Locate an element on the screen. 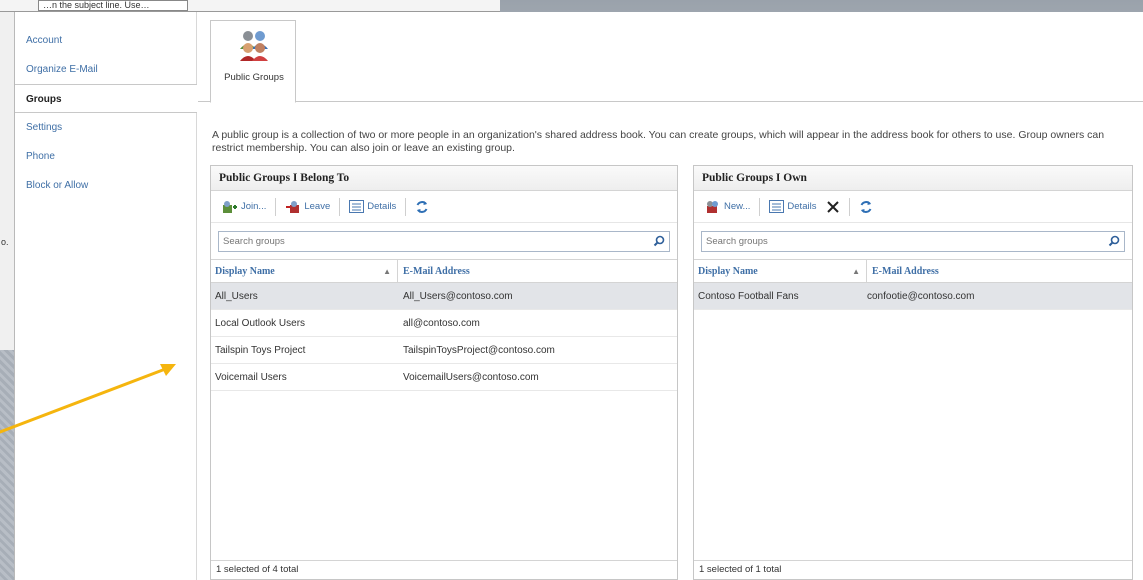  leave-group-icon is located at coordinates (293, 206).